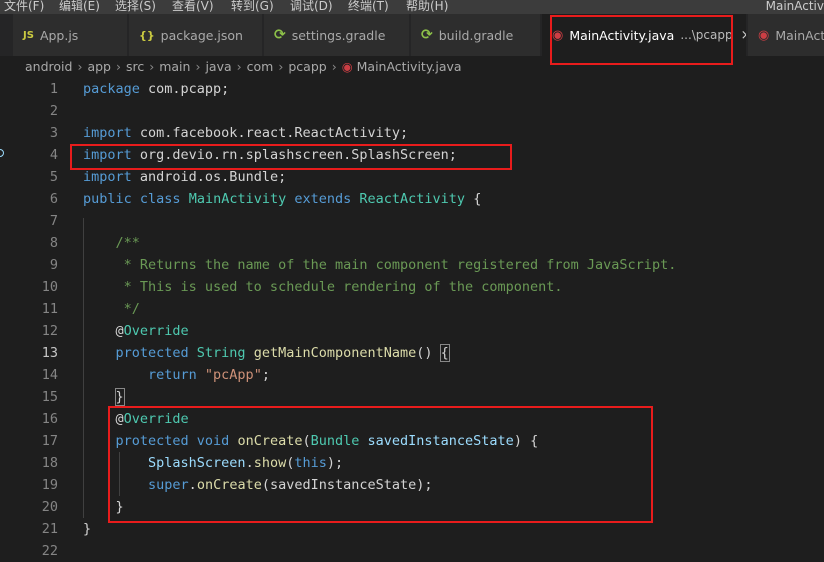 The width and height of the screenshot is (824, 562). What do you see at coordinates (53, 221) in the screenshot?
I see `line-number: 7` at bounding box center [53, 221].